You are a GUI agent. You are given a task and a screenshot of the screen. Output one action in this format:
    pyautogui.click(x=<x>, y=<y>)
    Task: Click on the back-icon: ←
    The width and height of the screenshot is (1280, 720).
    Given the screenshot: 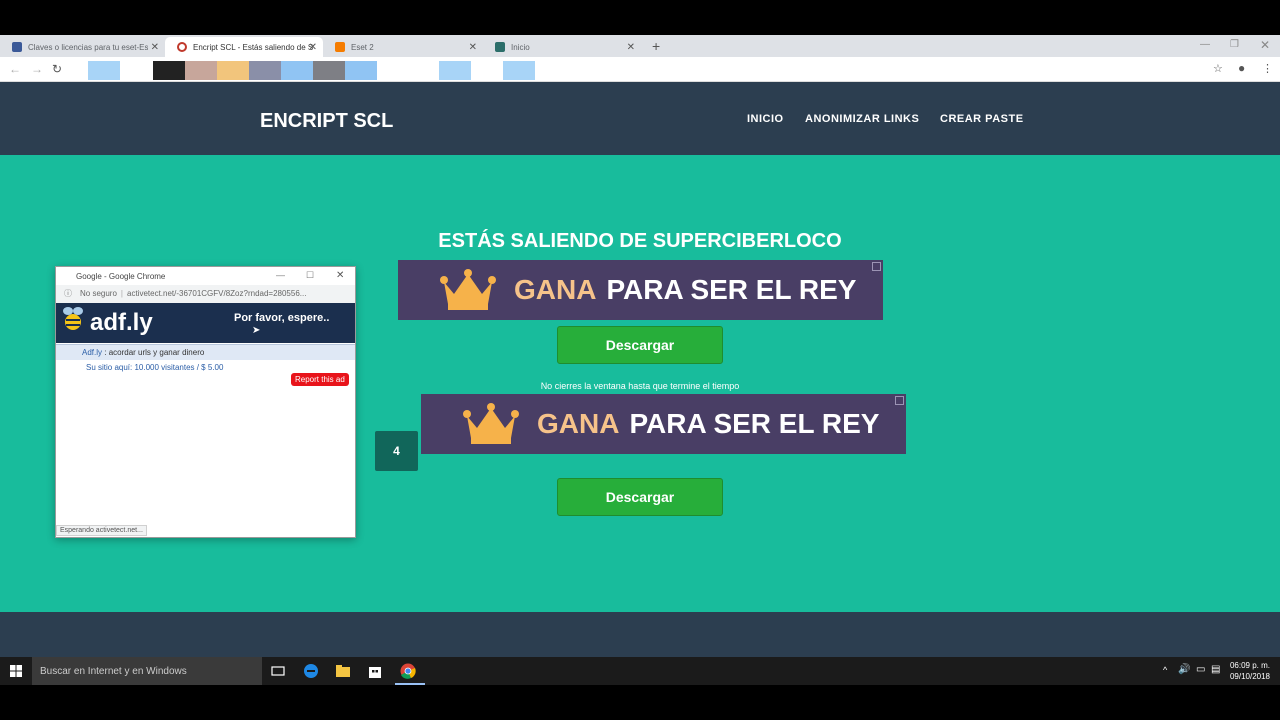 What is the action you would take?
    pyautogui.click(x=15, y=69)
    